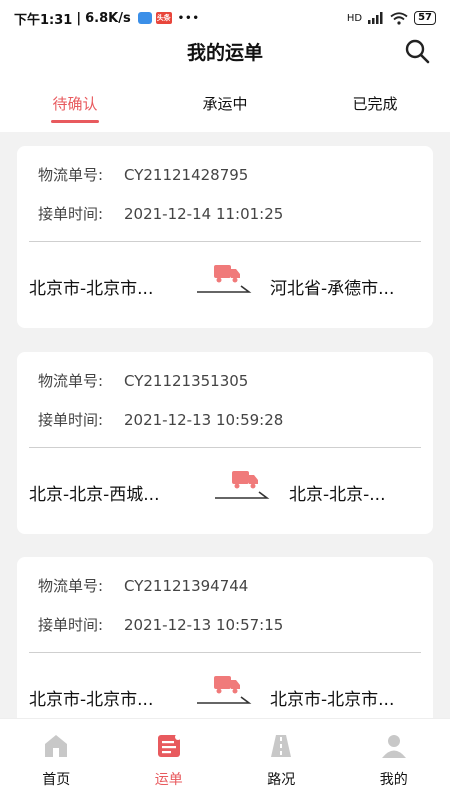 The width and height of the screenshot is (450, 800). I want to click on status-net-speed: 6.8K/s, so click(108, 18).